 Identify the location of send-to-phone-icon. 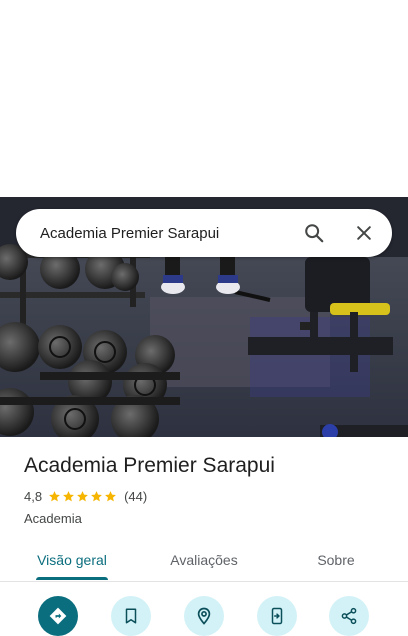
(277, 616).